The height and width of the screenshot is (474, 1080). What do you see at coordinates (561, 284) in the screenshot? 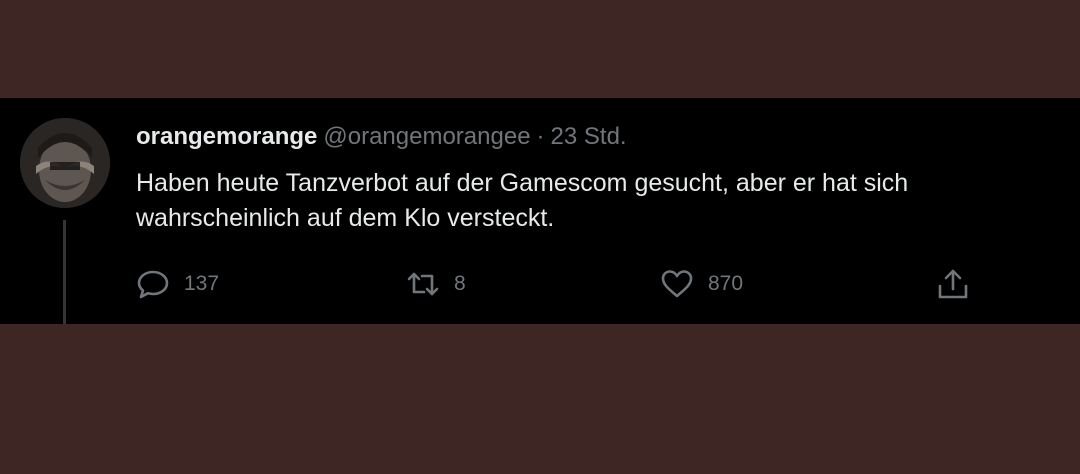
I see `action-bar: 137 8 870` at bounding box center [561, 284].